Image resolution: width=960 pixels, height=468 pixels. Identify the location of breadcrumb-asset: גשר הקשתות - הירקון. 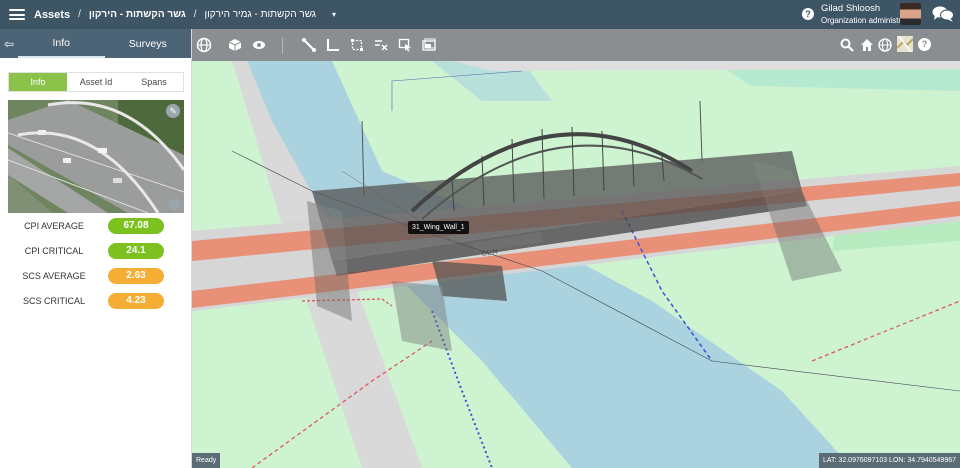
(137, 14).